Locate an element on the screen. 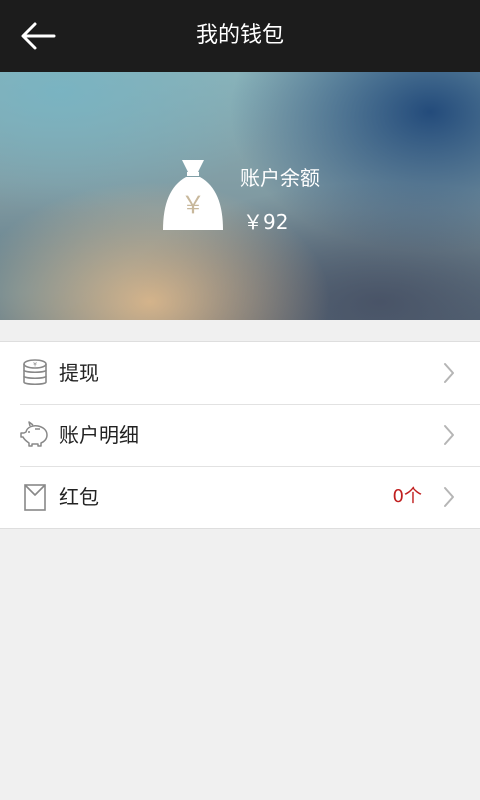  menu-item-red-packet: 红包 0个 is located at coordinates (240, 497).